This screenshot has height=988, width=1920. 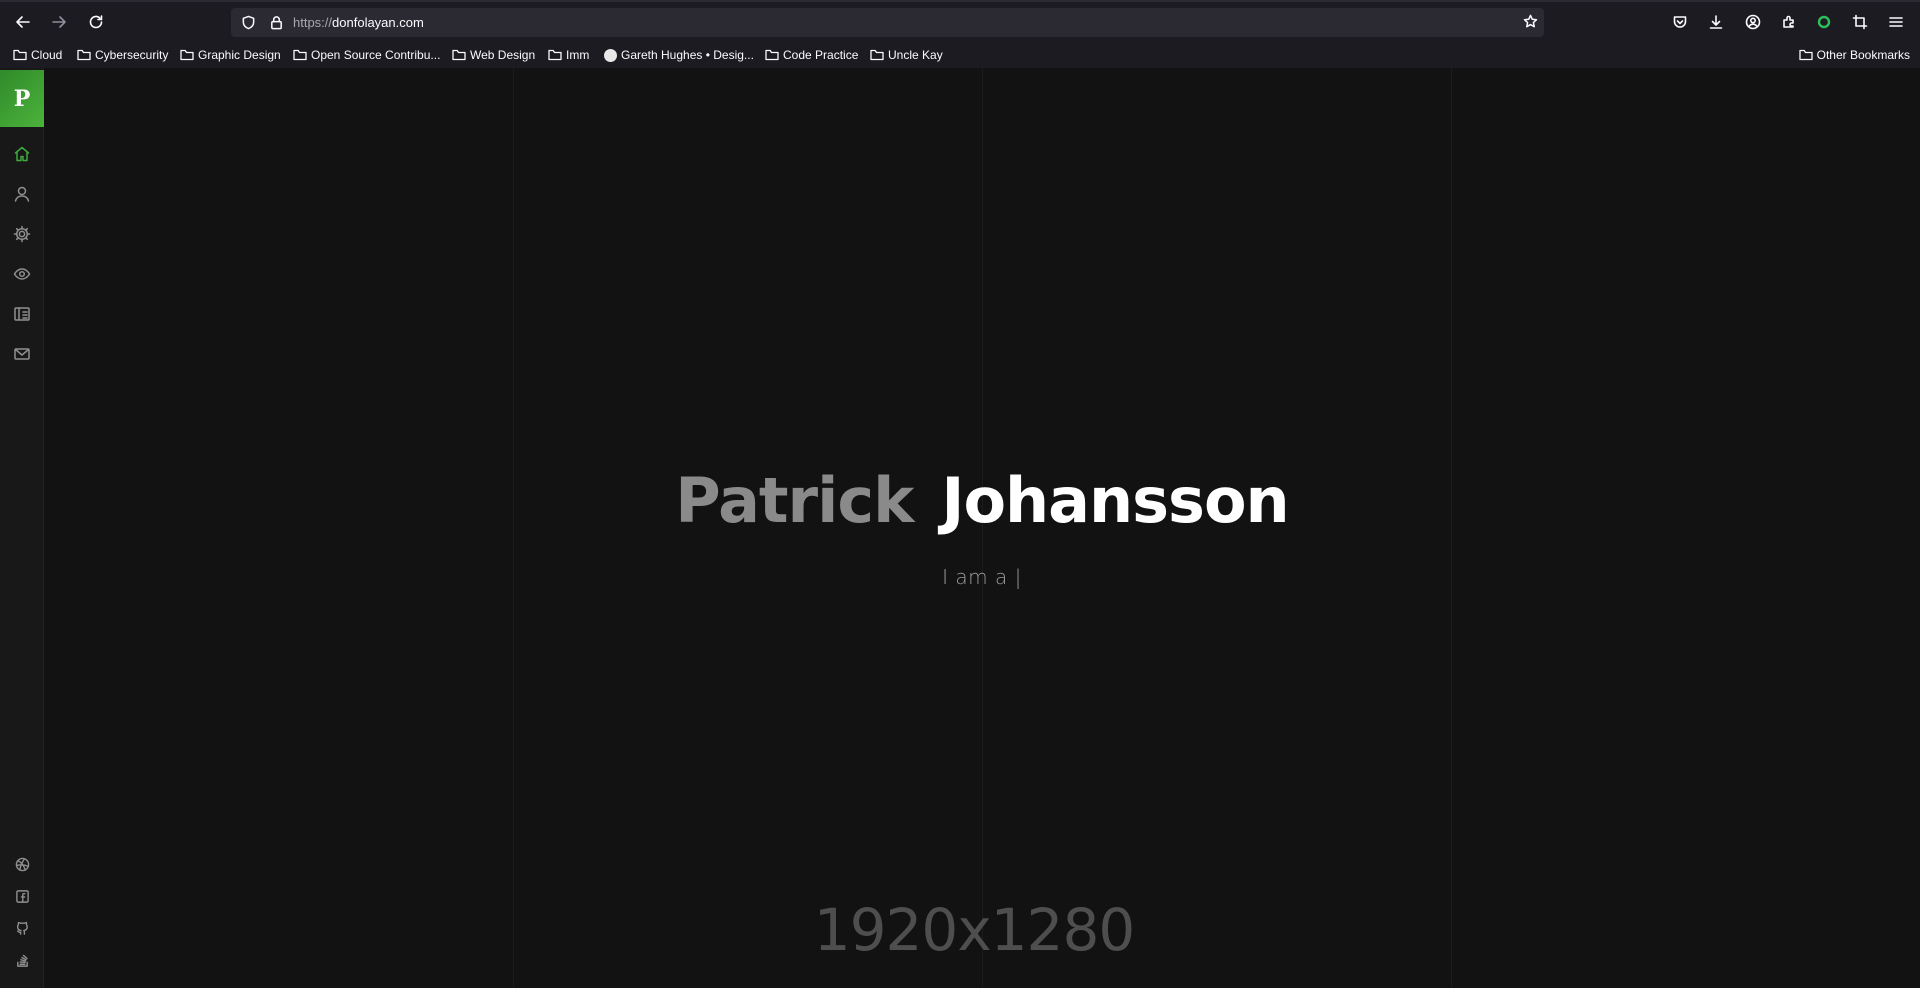 I want to click on bookmark-item: Cybersecurity, so click(x=122, y=55).